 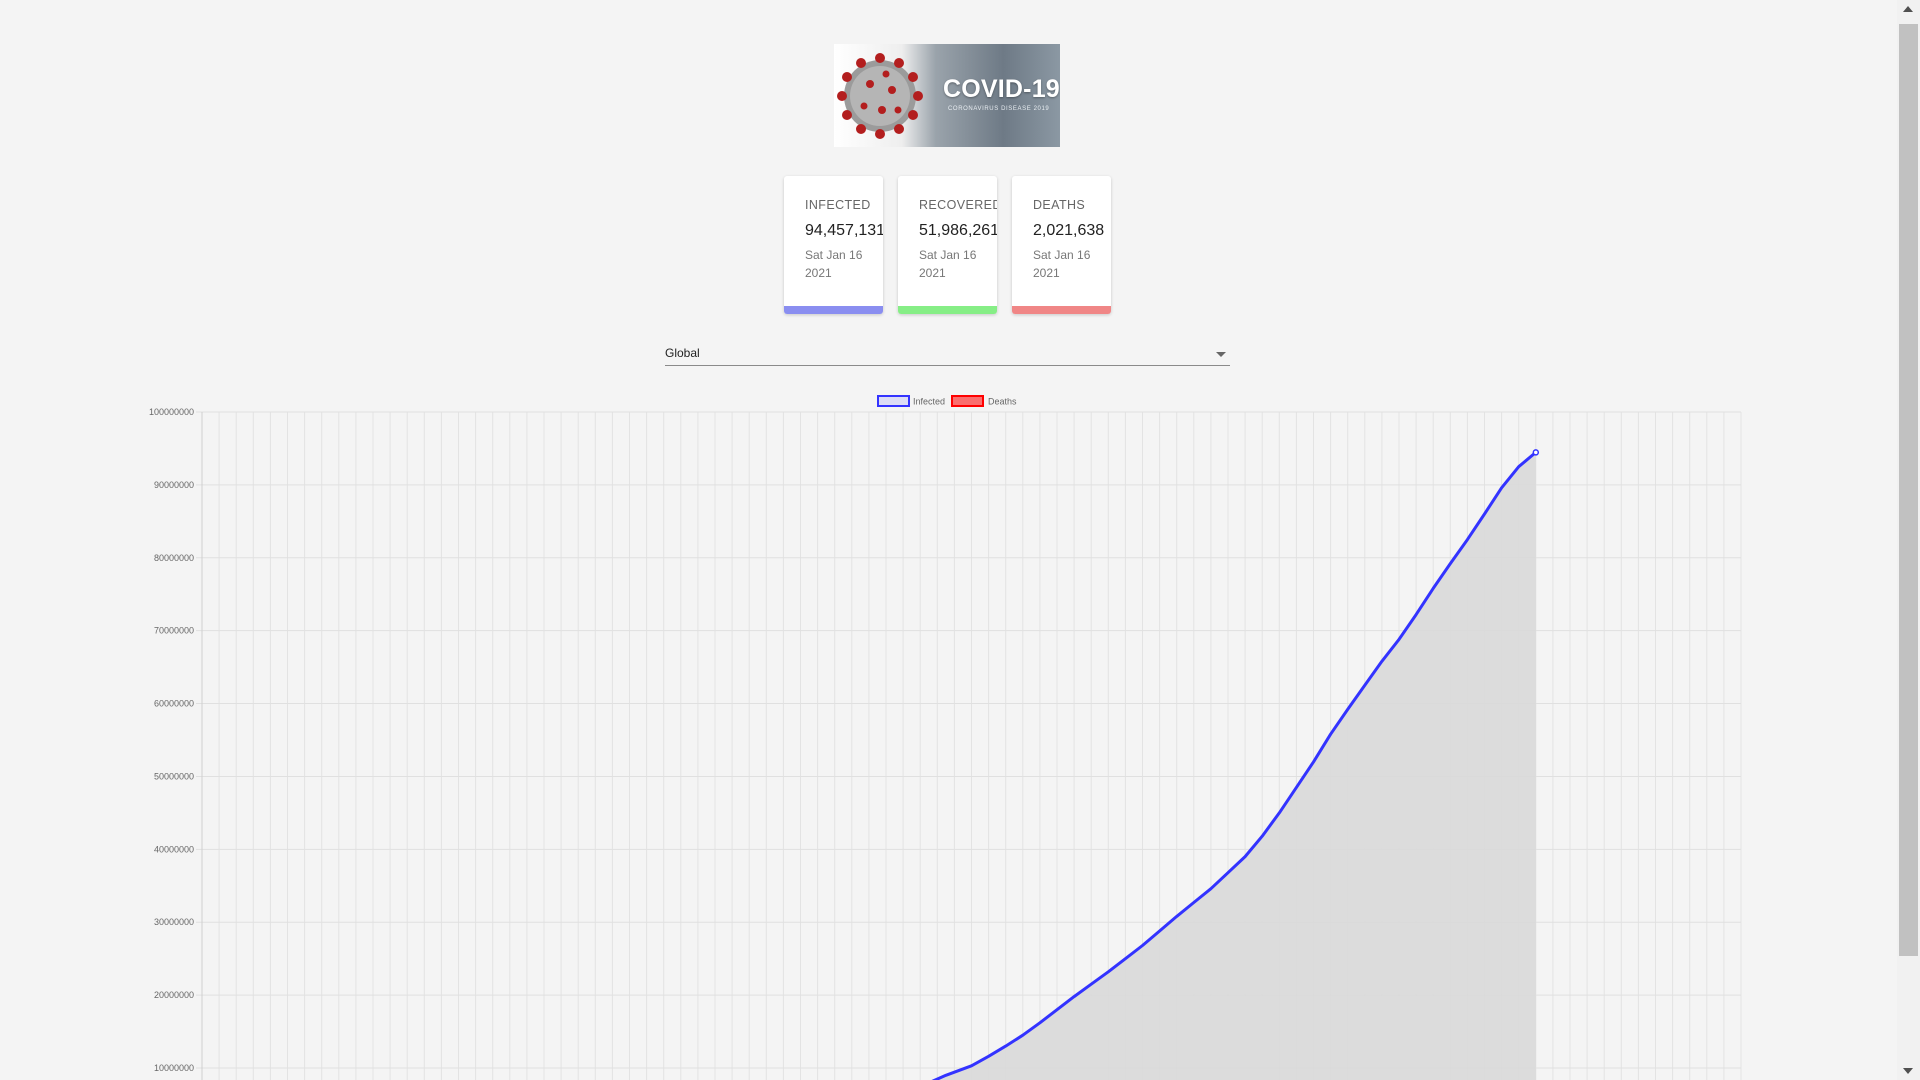 What do you see at coordinates (174, 704) in the screenshot?
I see `y-tick-label: 60000000` at bounding box center [174, 704].